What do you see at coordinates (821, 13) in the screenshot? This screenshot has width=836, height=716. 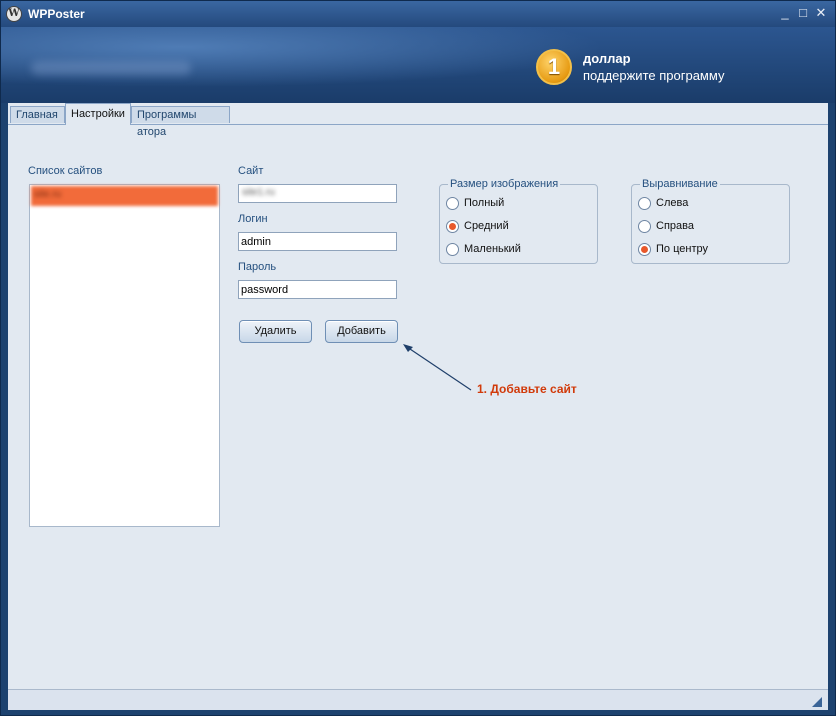 I see `close-button: ✕` at bounding box center [821, 13].